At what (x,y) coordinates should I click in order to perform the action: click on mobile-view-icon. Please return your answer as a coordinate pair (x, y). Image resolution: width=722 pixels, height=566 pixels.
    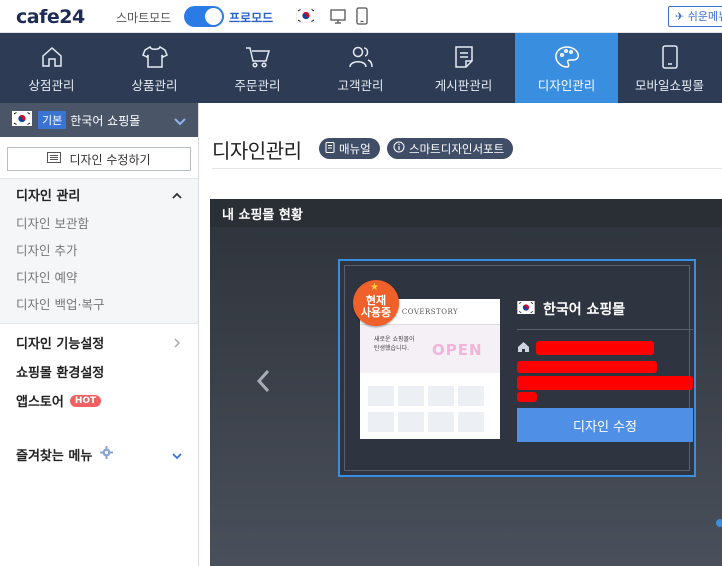
    Looking at the image, I should click on (362, 18).